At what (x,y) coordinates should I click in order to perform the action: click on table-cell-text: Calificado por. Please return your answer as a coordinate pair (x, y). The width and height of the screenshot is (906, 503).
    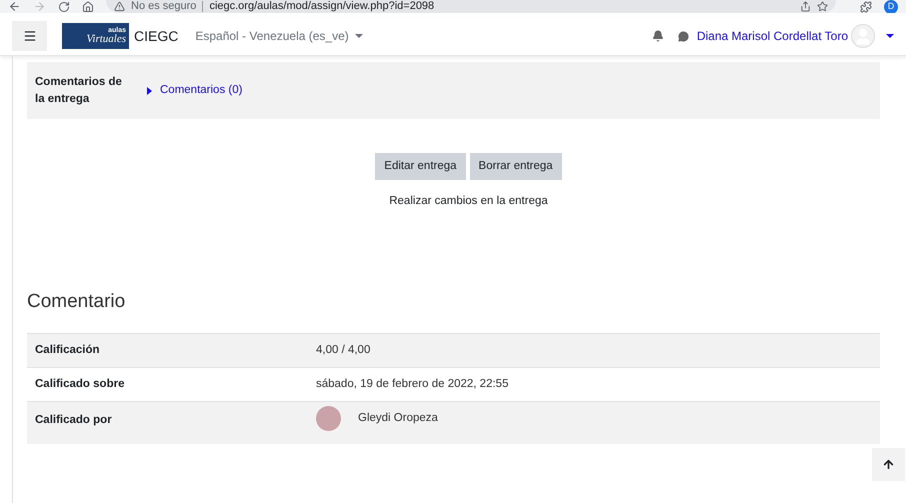
    Looking at the image, I should click on (73, 420).